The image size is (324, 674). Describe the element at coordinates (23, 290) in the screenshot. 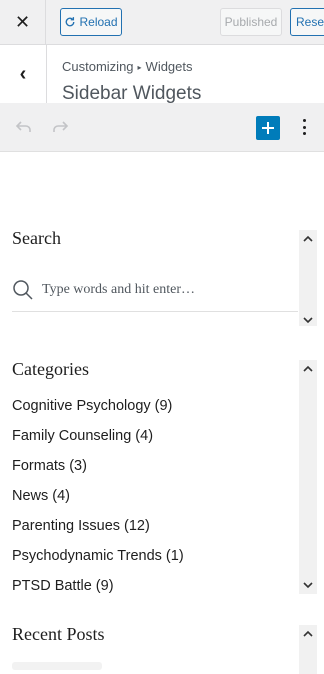

I see `search-icon` at that location.